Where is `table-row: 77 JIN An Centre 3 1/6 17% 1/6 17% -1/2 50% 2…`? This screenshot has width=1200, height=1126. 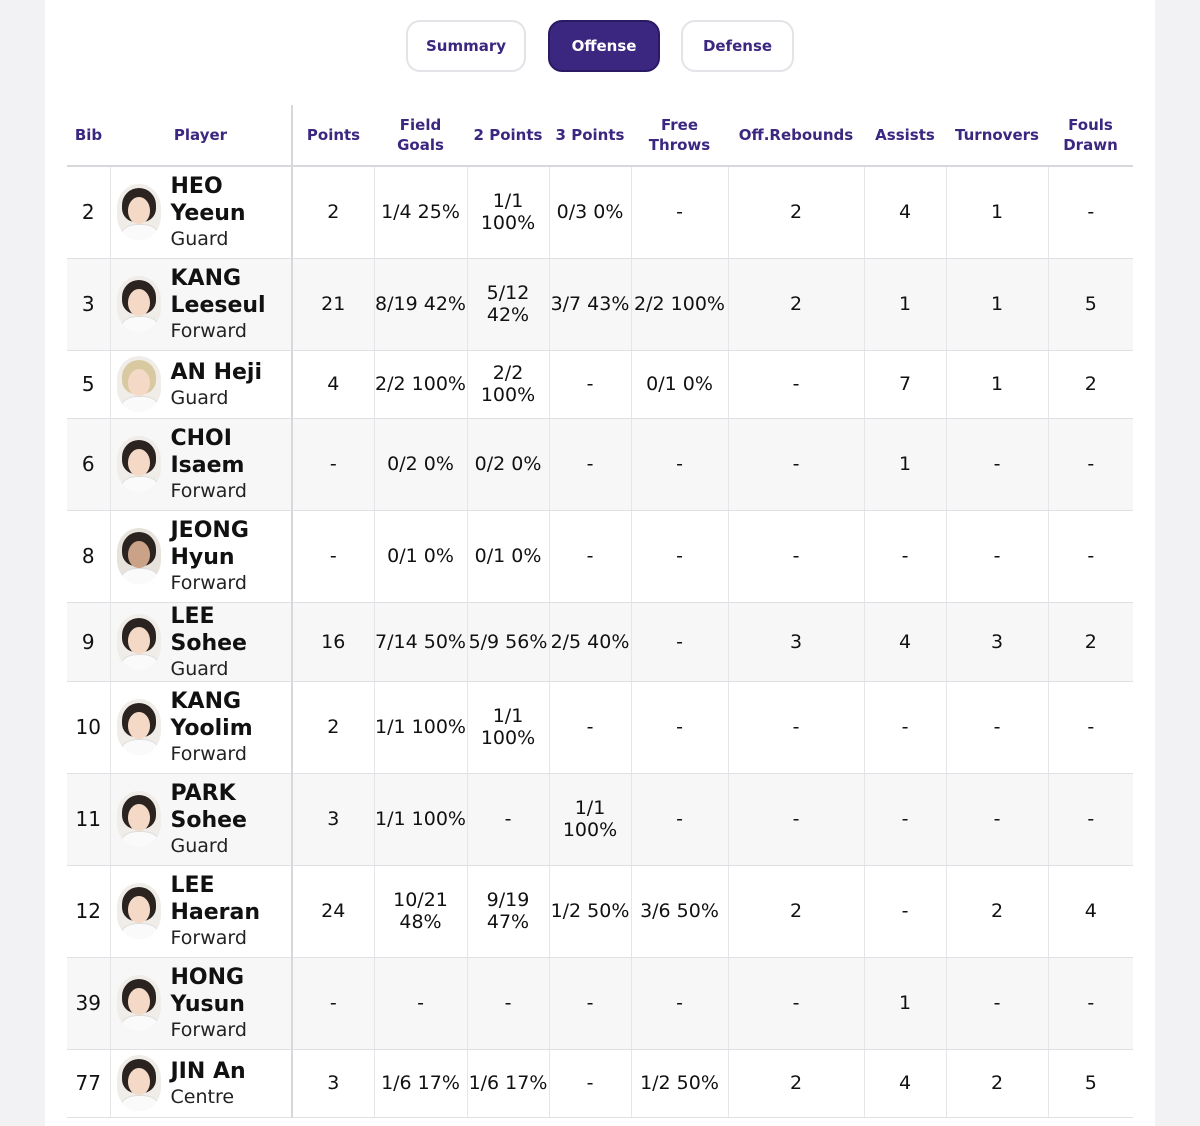
table-row: 77 JIN An Centre 3 1/6 17% 1/6 17% -1/2 50% 2… is located at coordinates (600, 1083).